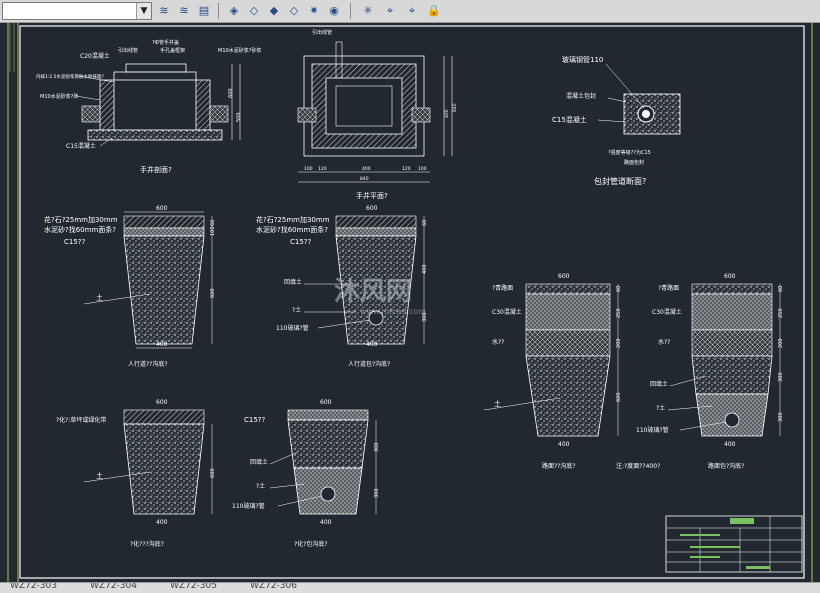 This screenshot has height=593, width=820. I want to click on note-text: 注:?度面??400?, so click(638, 466).